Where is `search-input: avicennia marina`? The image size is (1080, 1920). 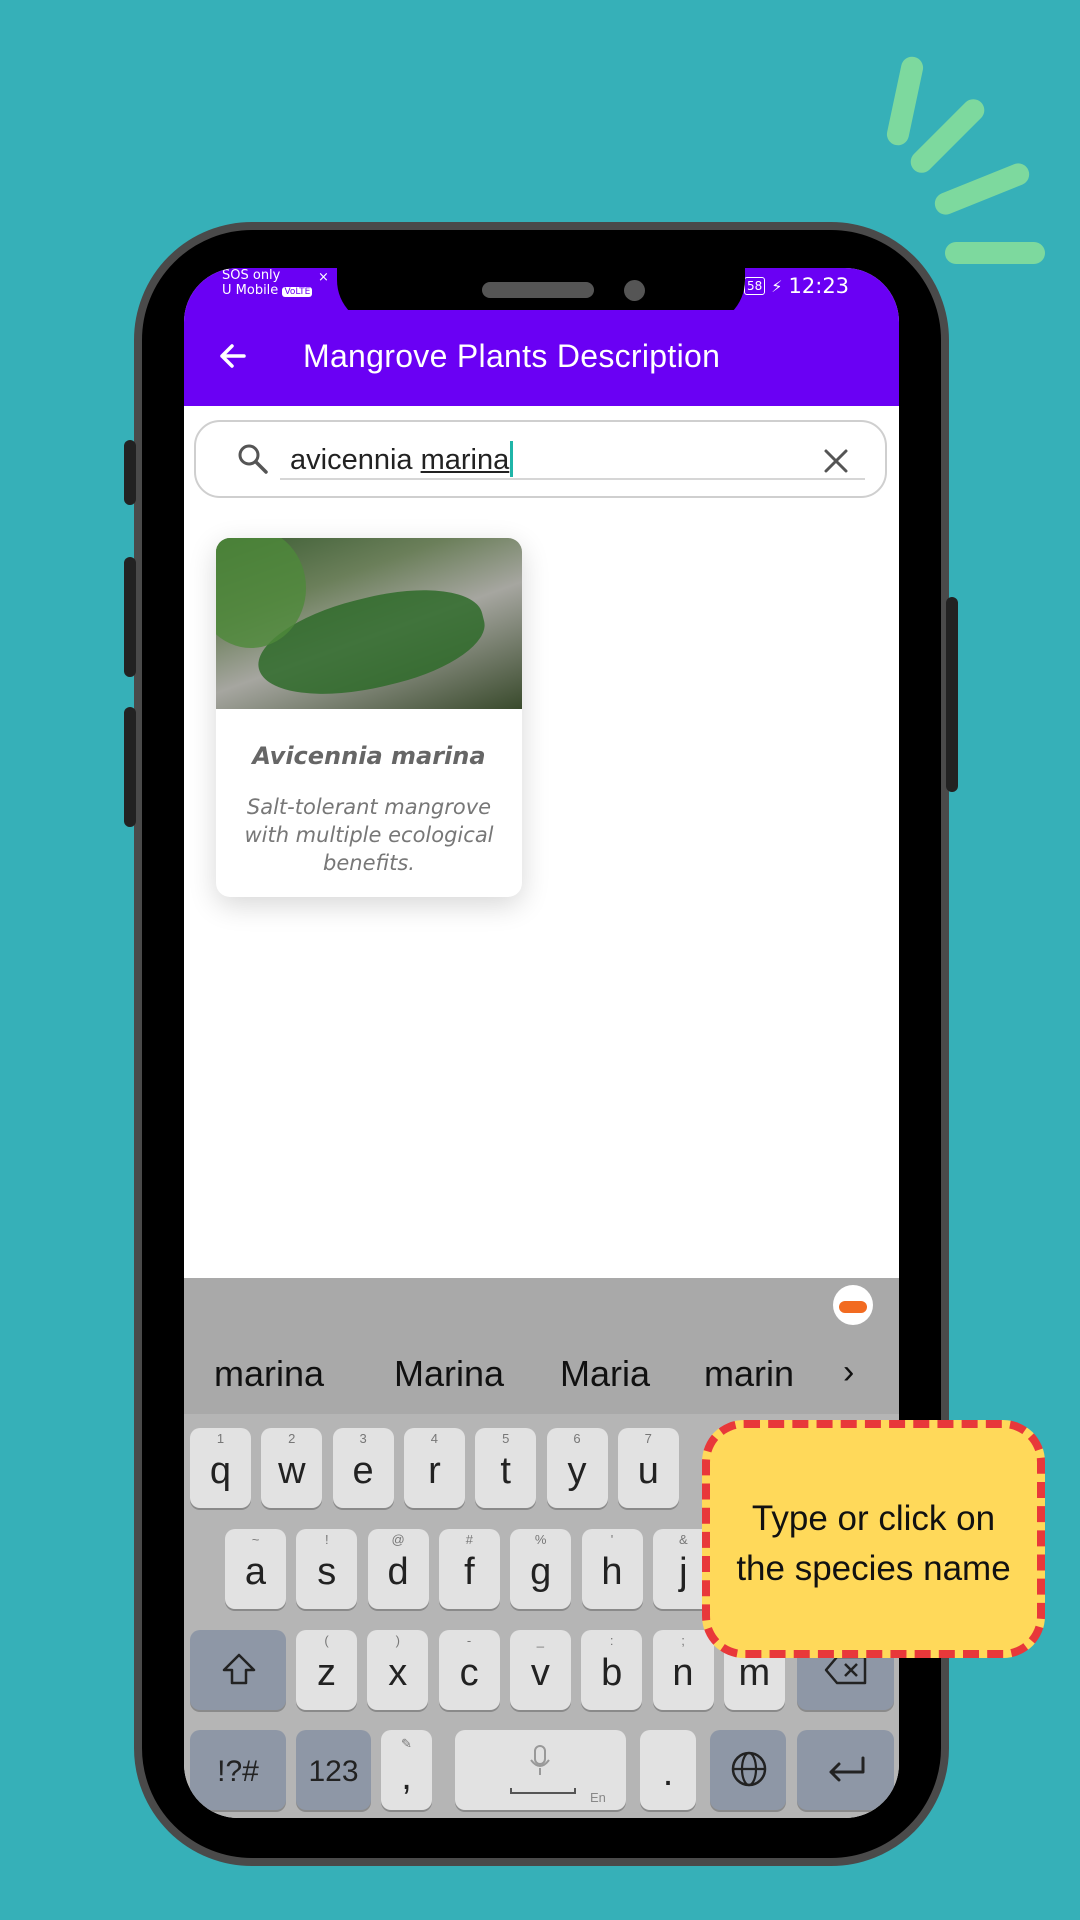
search-input: avicennia marina is located at coordinates (402, 459).